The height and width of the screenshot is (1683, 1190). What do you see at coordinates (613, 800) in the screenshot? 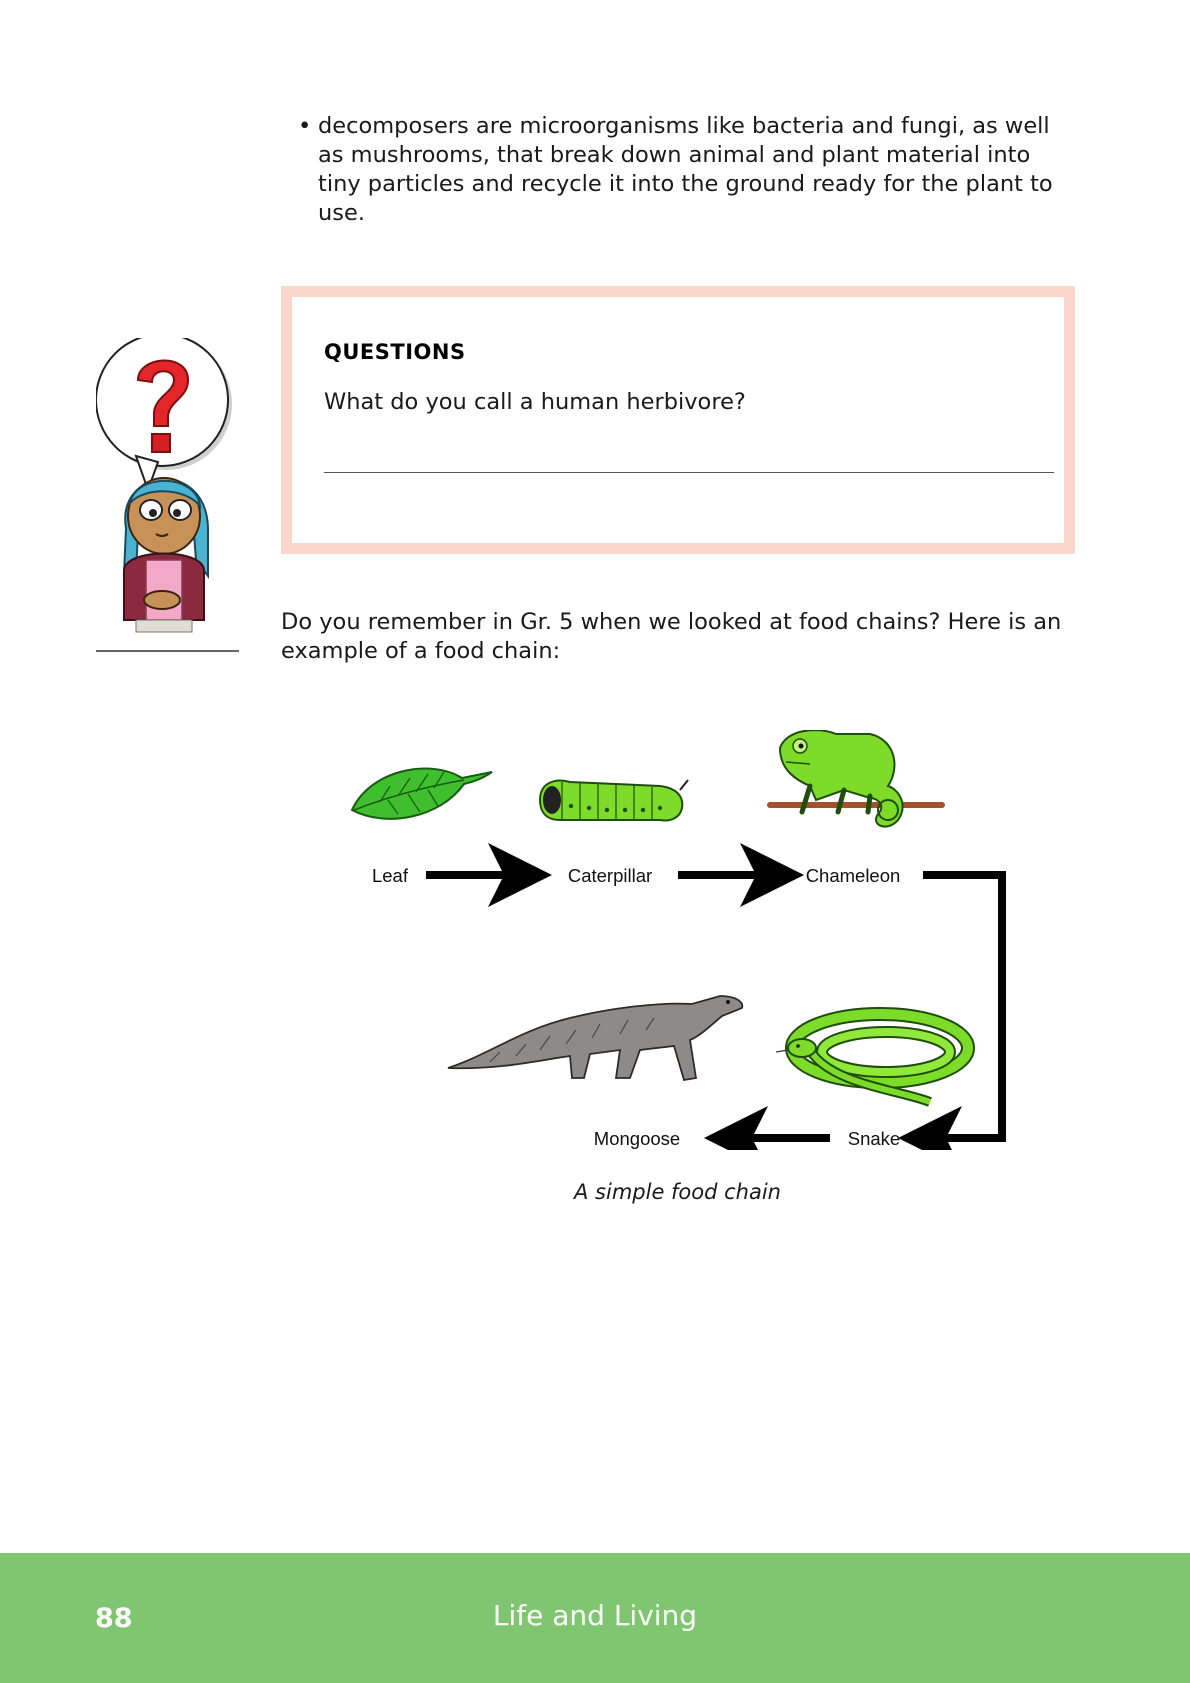
I see `caterpillar-image` at bounding box center [613, 800].